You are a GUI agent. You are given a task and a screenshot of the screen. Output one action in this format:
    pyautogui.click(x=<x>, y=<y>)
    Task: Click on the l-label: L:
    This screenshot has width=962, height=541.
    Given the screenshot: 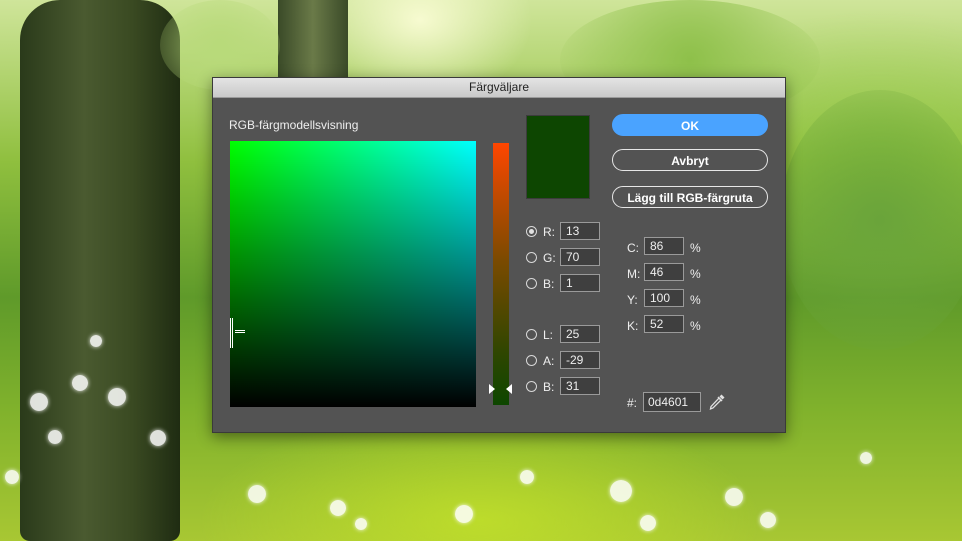 What is the action you would take?
    pyautogui.click(x=548, y=335)
    